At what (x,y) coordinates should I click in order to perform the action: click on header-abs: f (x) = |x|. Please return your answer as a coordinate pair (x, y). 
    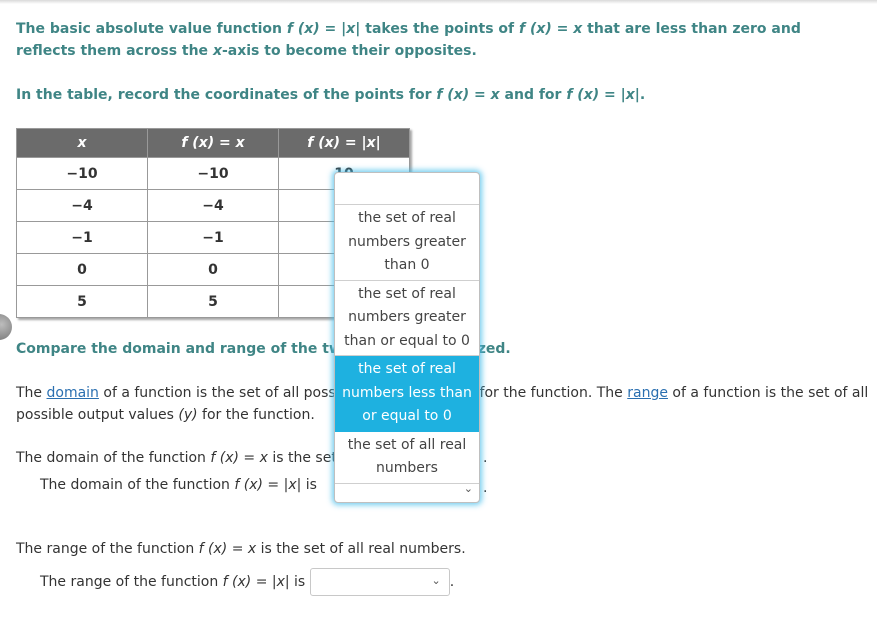
    Looking at the image, I should click on (344, 143).